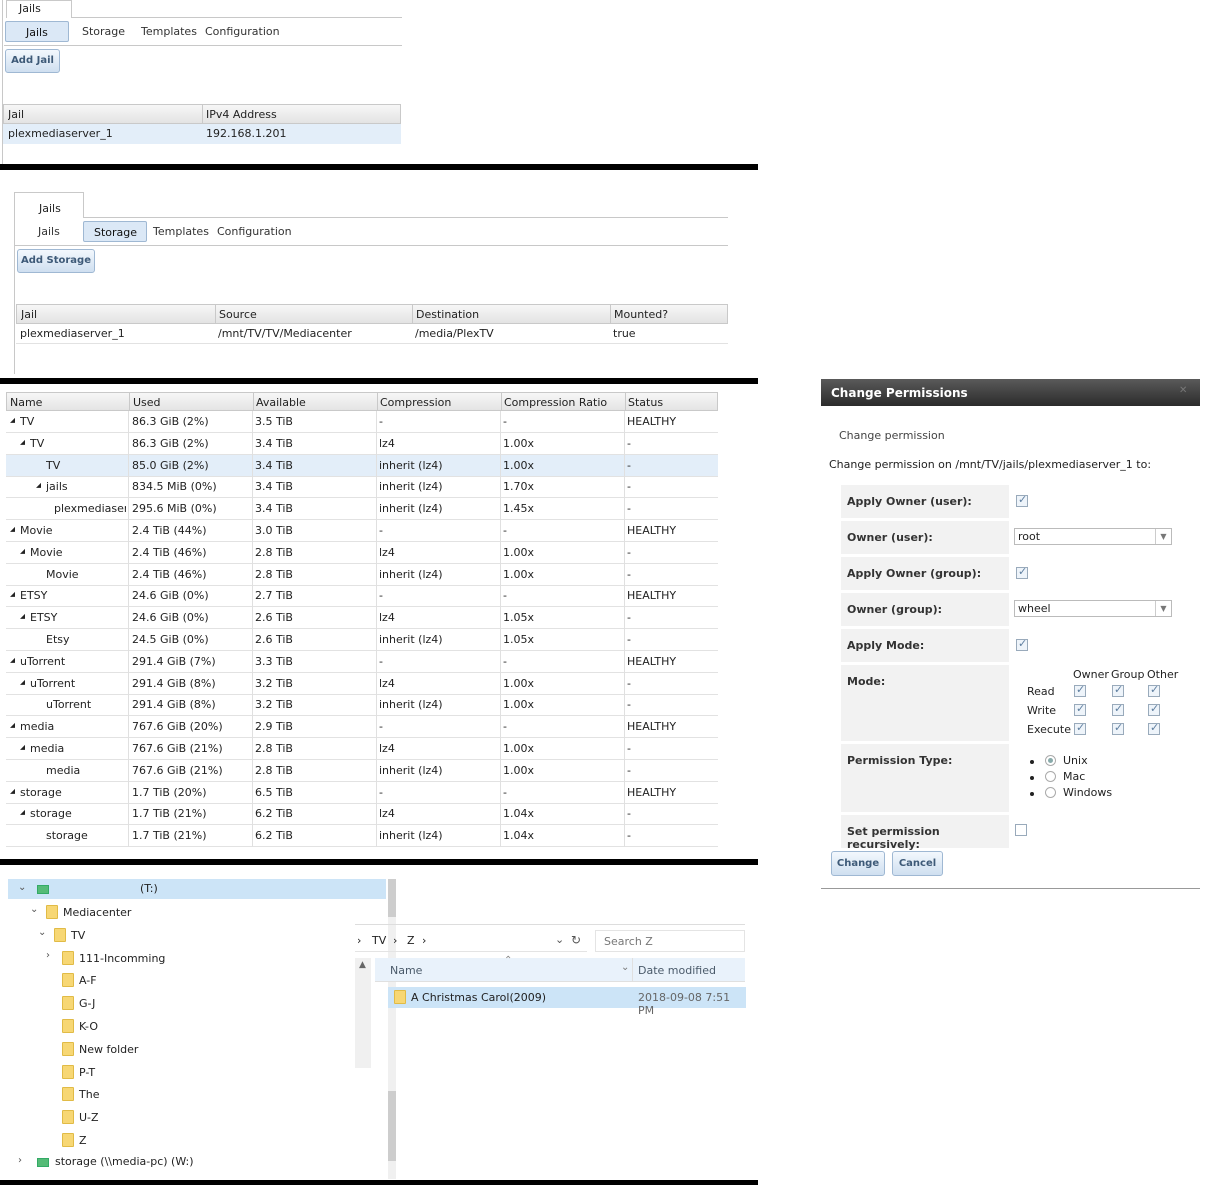 Image resolution: width=1224 pixels, height=1200 pixels. Describe the element at coordinates (197, 1003) in the screenshot. I see `tree-item: G-J` at that location.